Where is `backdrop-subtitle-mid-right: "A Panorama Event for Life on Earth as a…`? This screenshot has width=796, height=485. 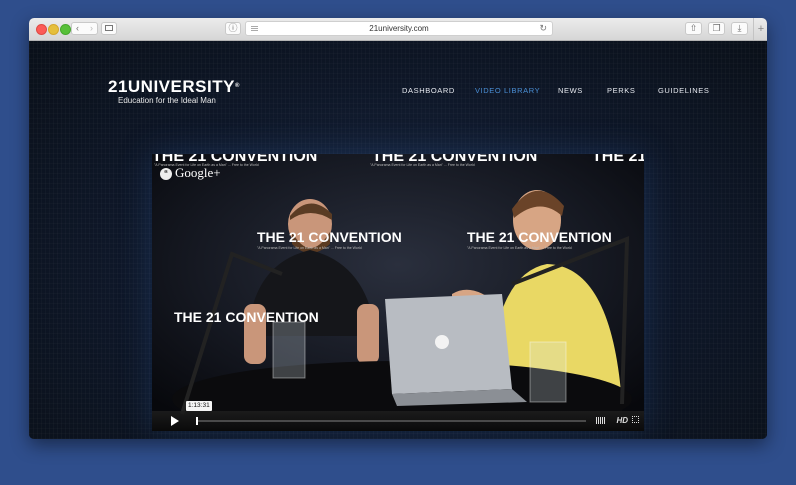
backdrop-subtitle-mid-right: "A Panorama Event for Life on Earth as a… is located at coordinates (519, 248).